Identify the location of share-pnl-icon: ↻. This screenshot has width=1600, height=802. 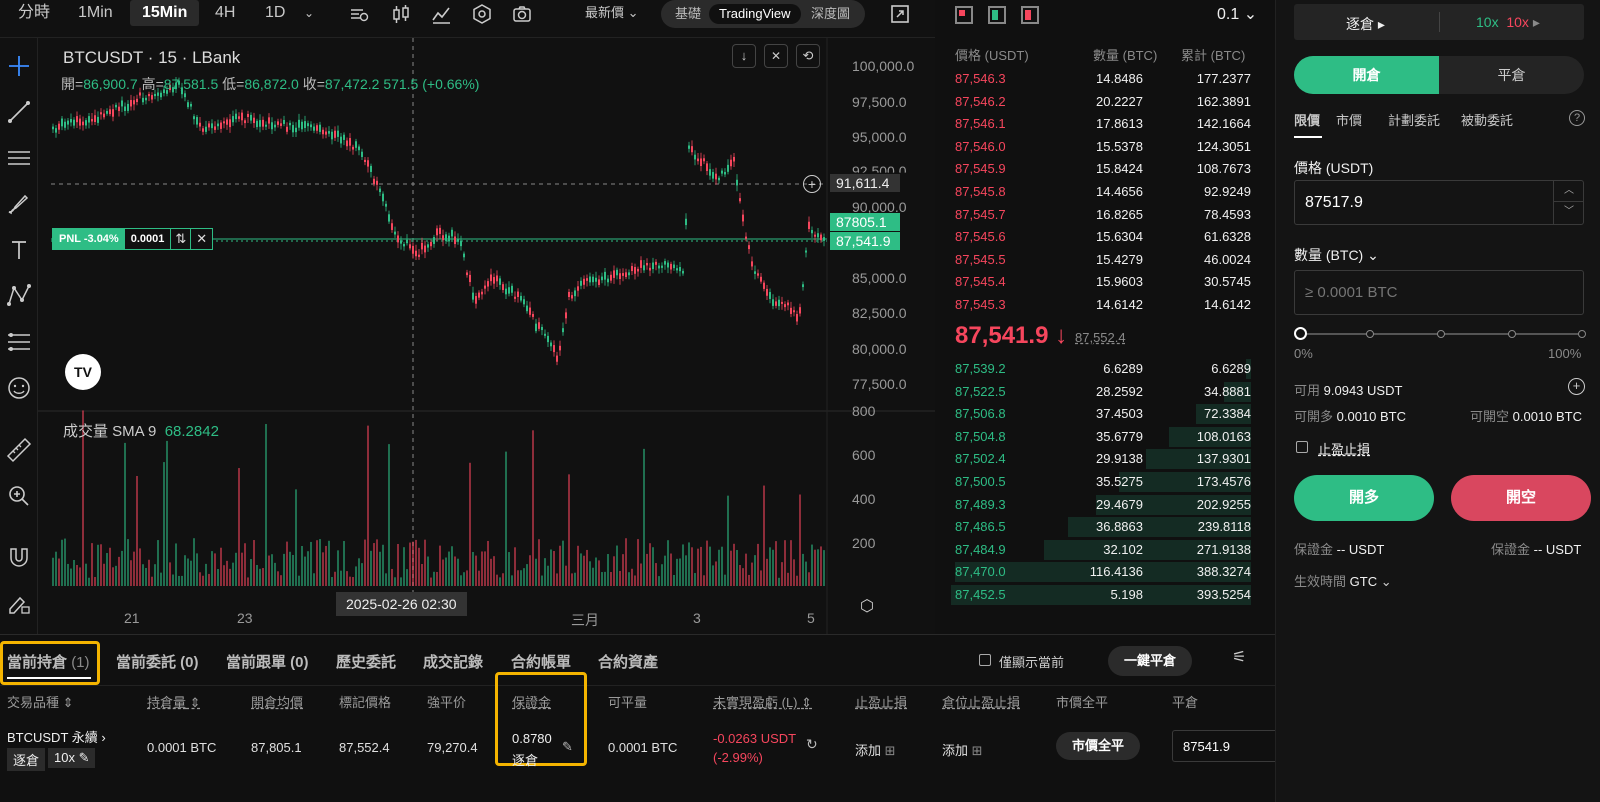
(812, 744).